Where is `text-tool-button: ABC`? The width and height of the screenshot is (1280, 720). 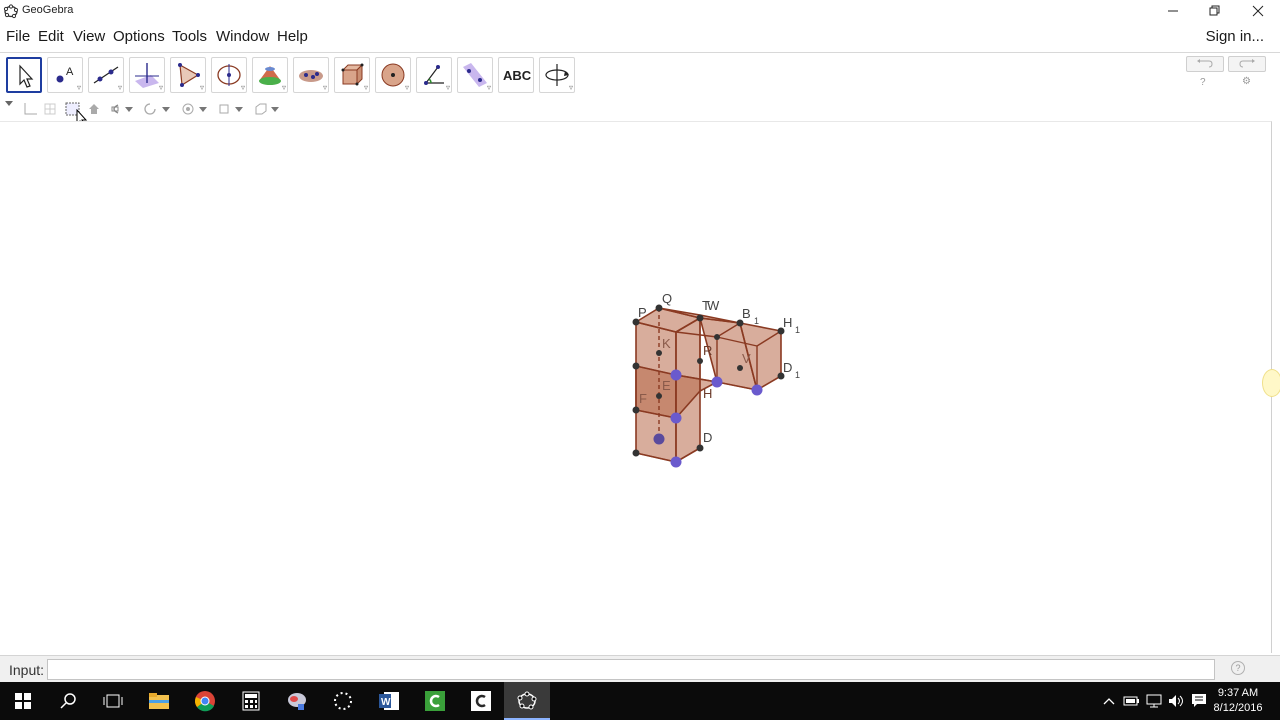
text-tool-button: ABC is located at coordinates (516, 75).